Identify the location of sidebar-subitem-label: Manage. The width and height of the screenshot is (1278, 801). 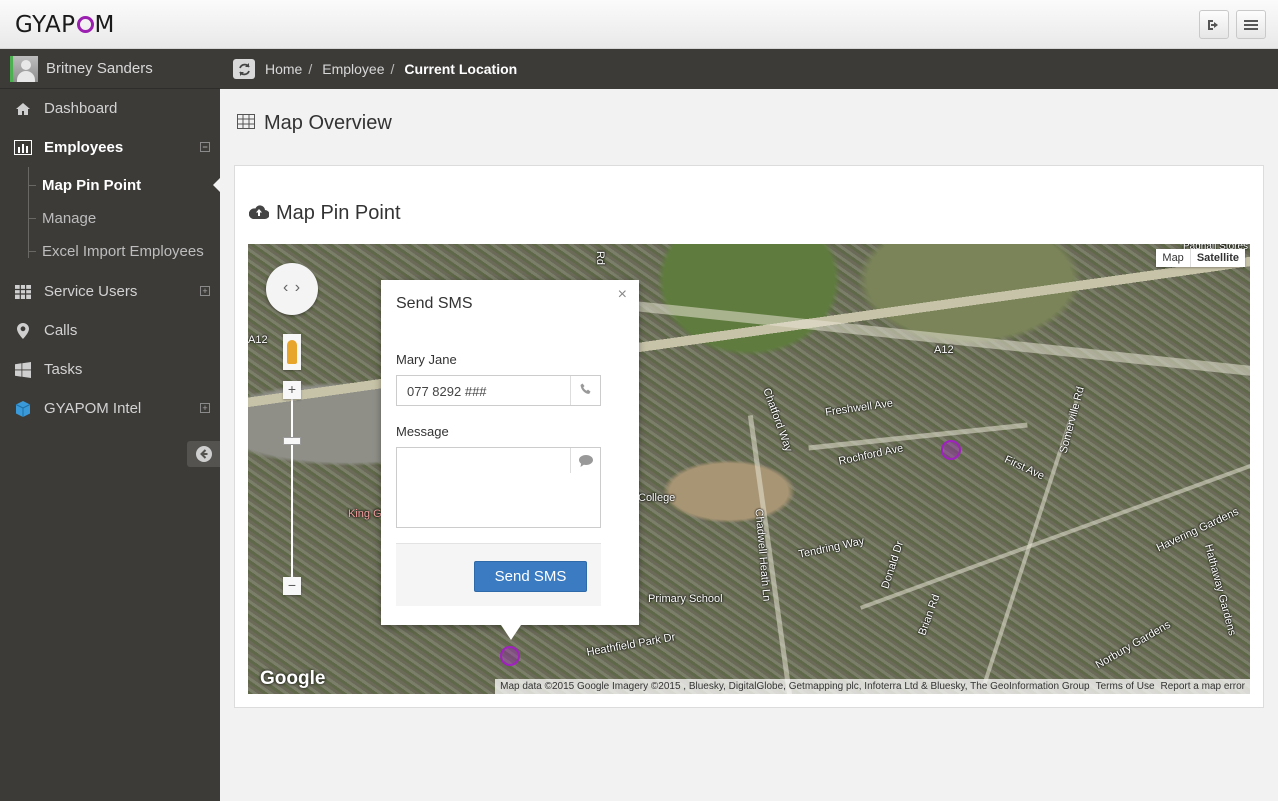
(69, 218).